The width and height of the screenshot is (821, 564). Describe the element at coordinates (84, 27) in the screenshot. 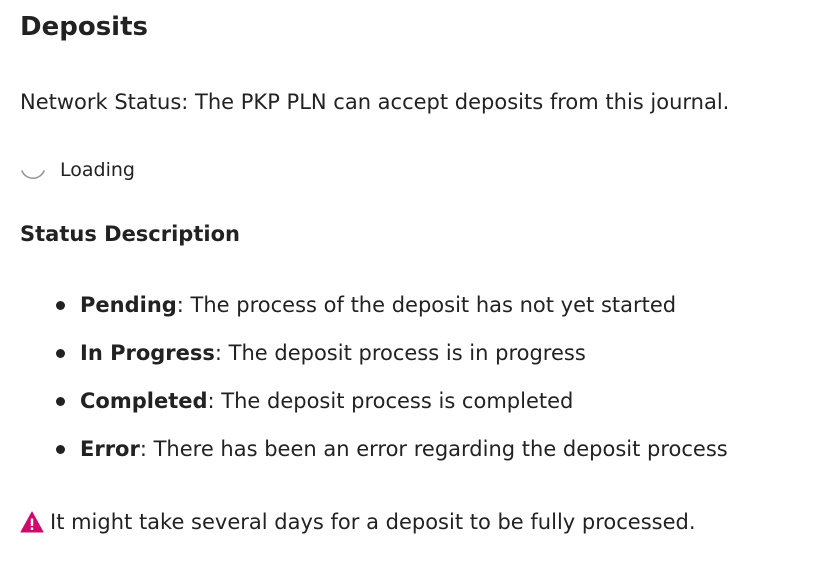

I see `page-title: Deposits` at that location.